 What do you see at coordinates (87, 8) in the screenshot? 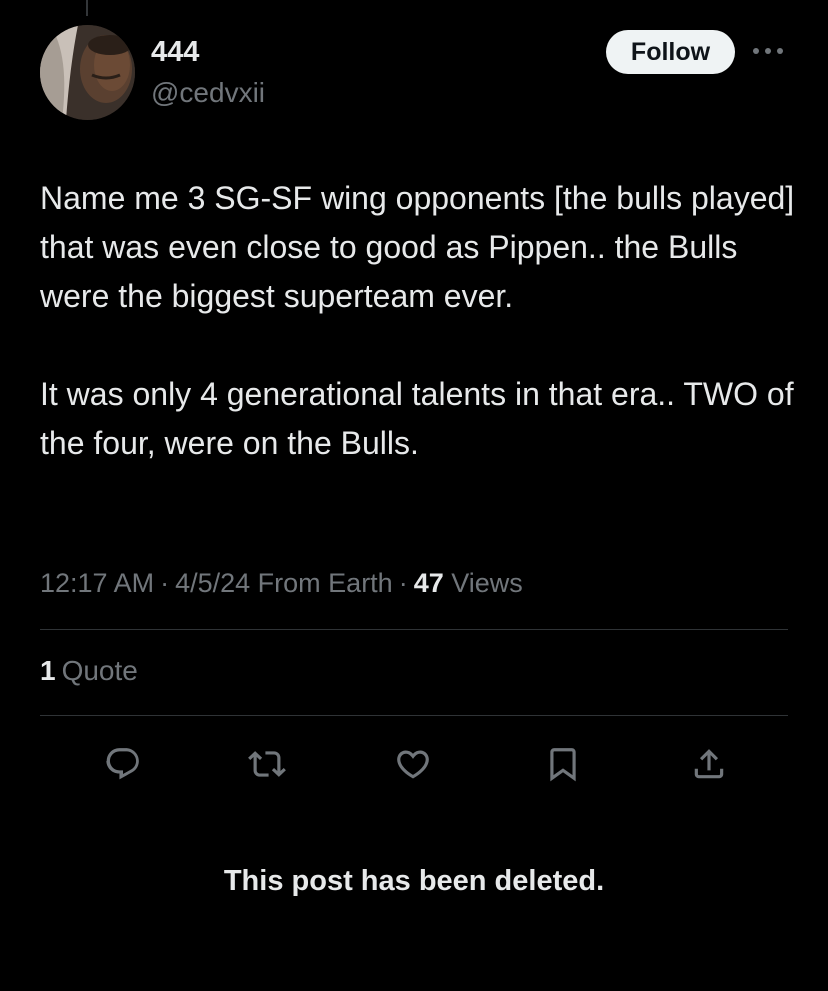
I see `thread-connector-line` at bounding box center [87, 8].